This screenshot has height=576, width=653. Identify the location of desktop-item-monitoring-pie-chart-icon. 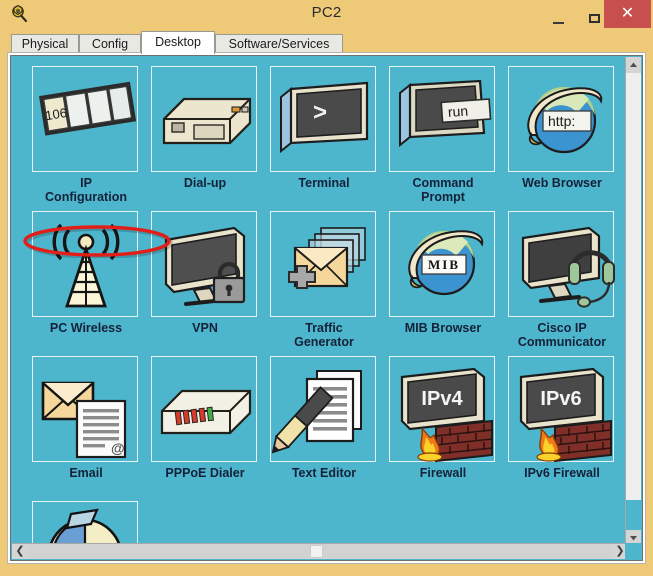
(86, 523).